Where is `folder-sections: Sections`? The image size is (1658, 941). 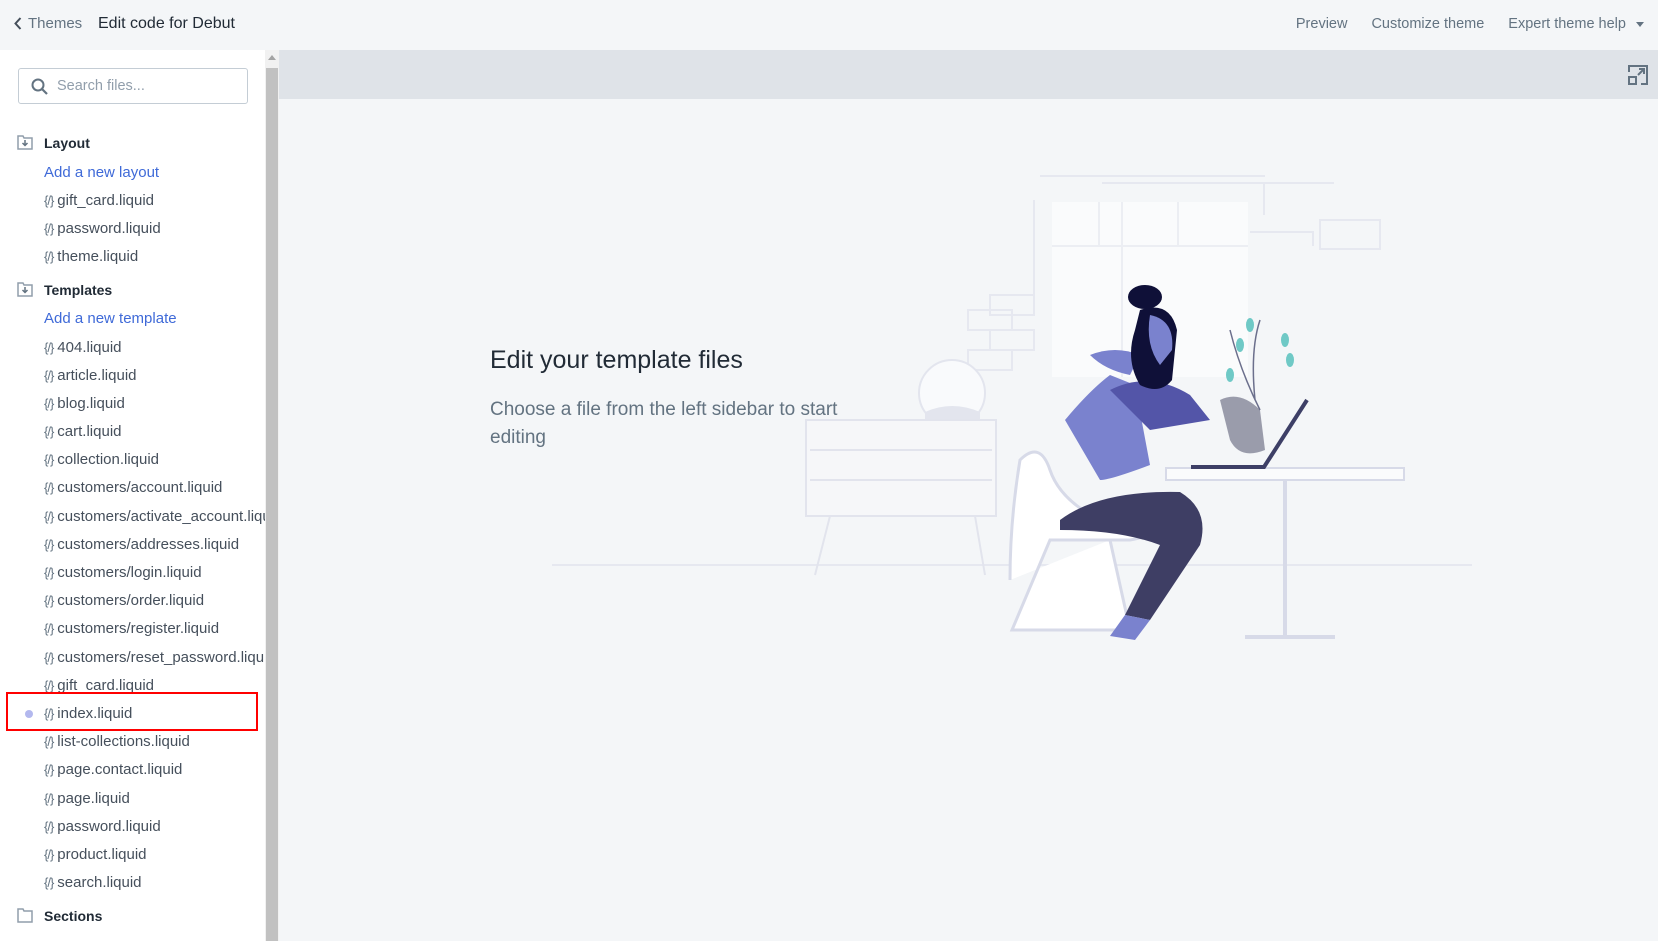
folder-sections: Sections is located at coordinates (132, 916).